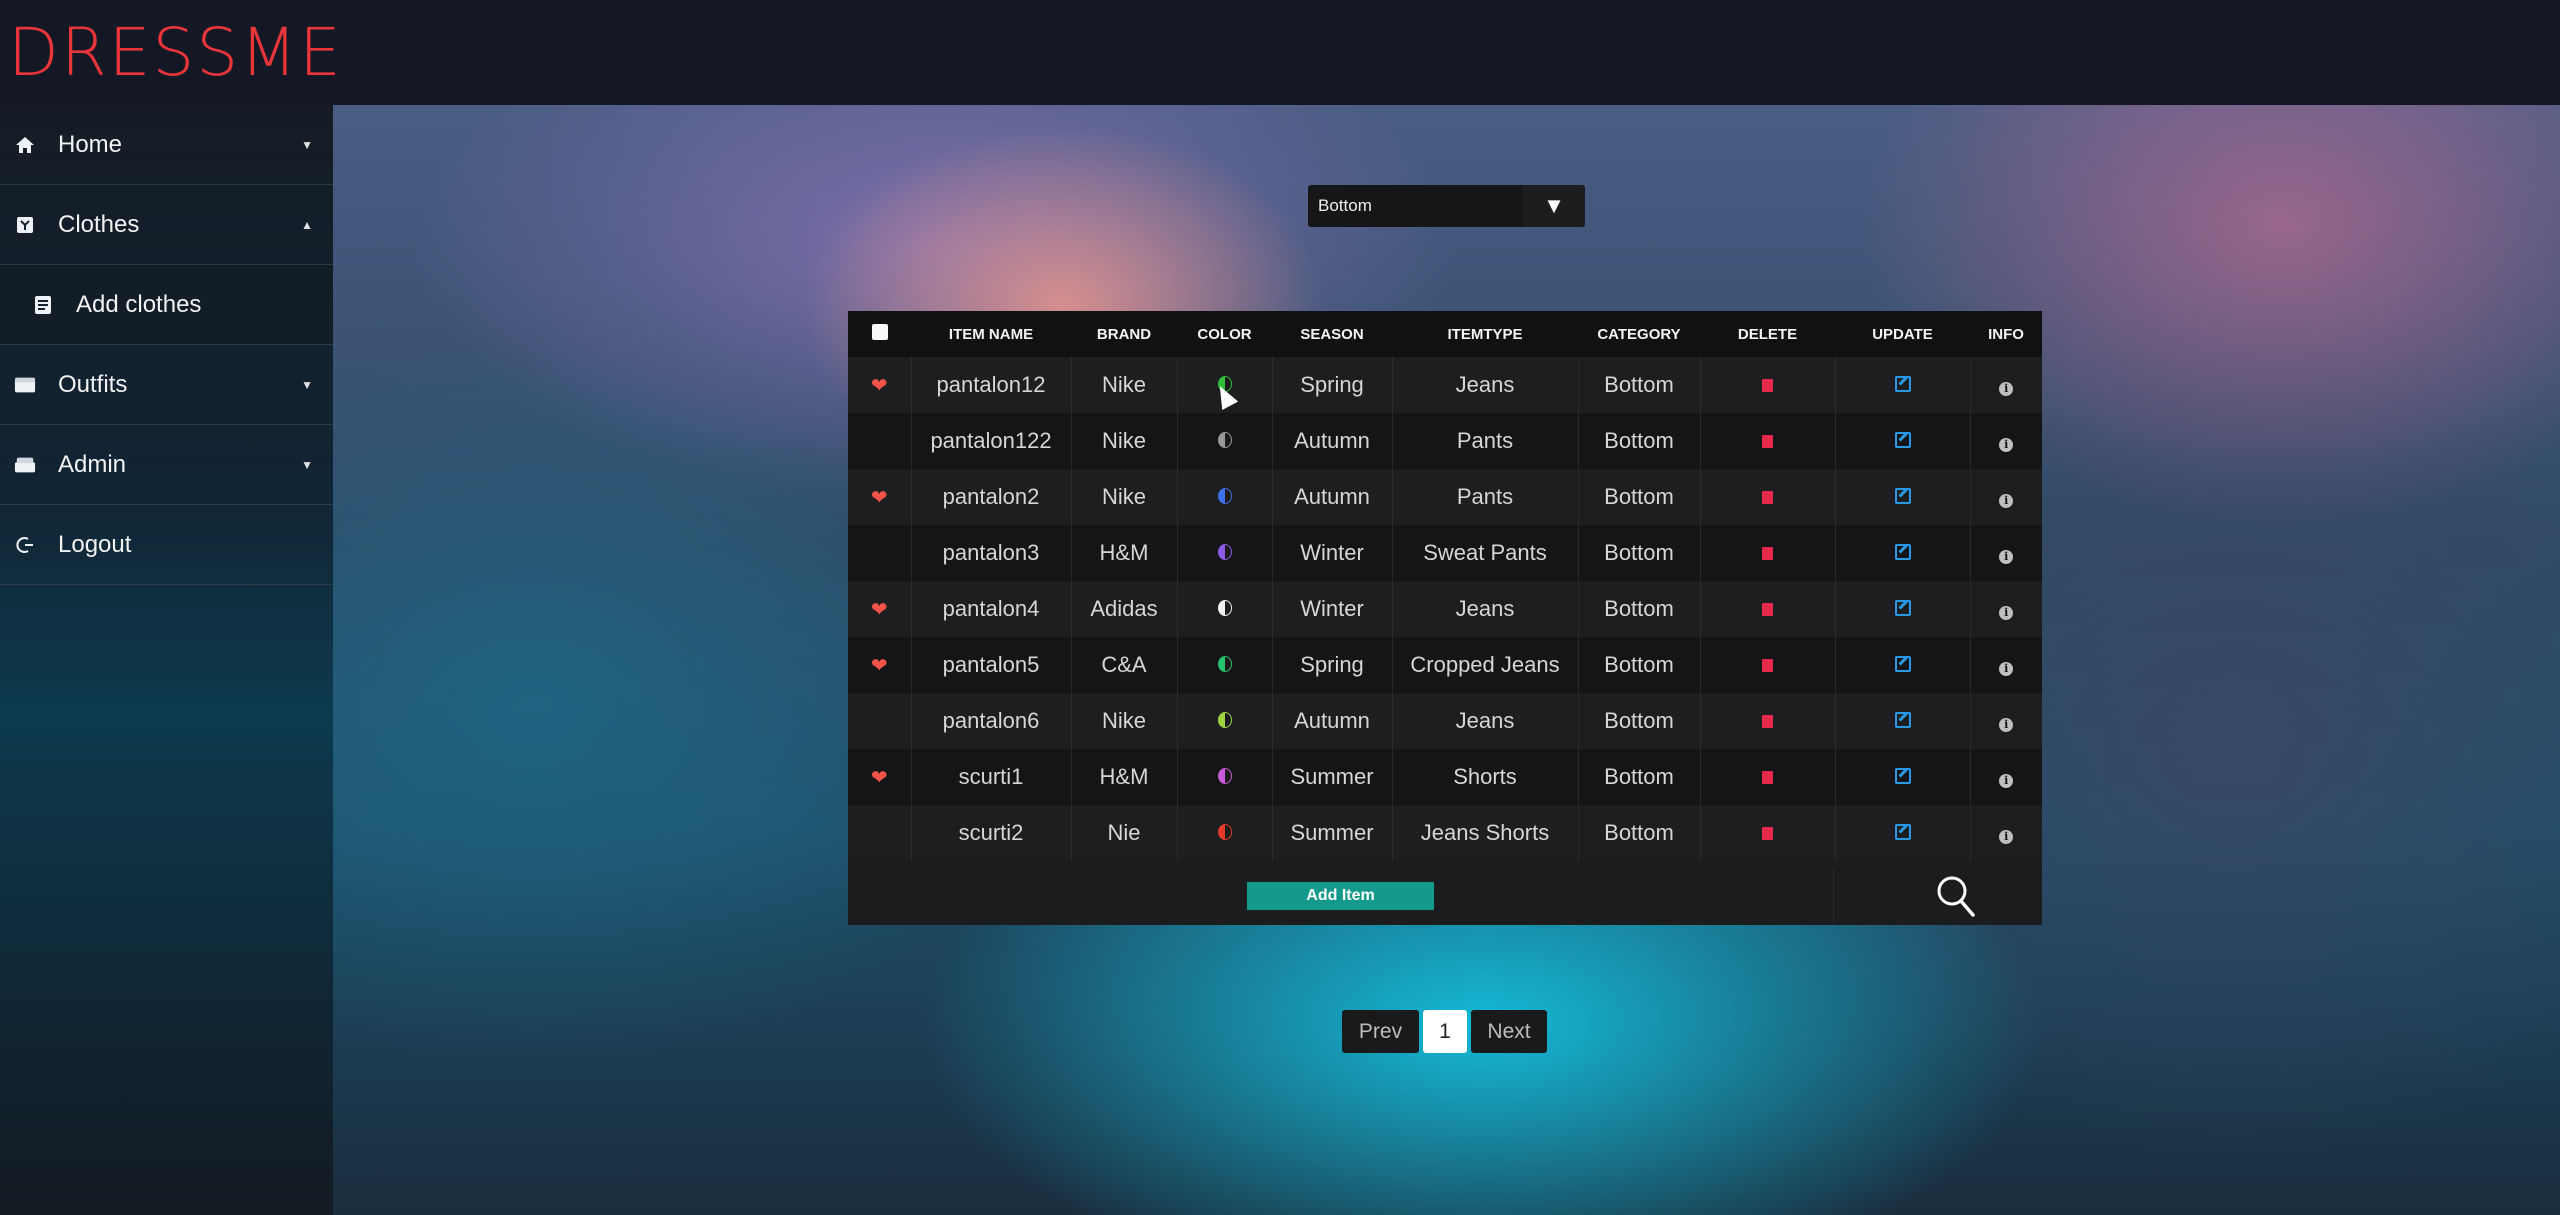 This screenshot has height=1215, width=2560. Describe the element at coordinates (1956, 897) in the screenshot. I see `search-icon` at that location.